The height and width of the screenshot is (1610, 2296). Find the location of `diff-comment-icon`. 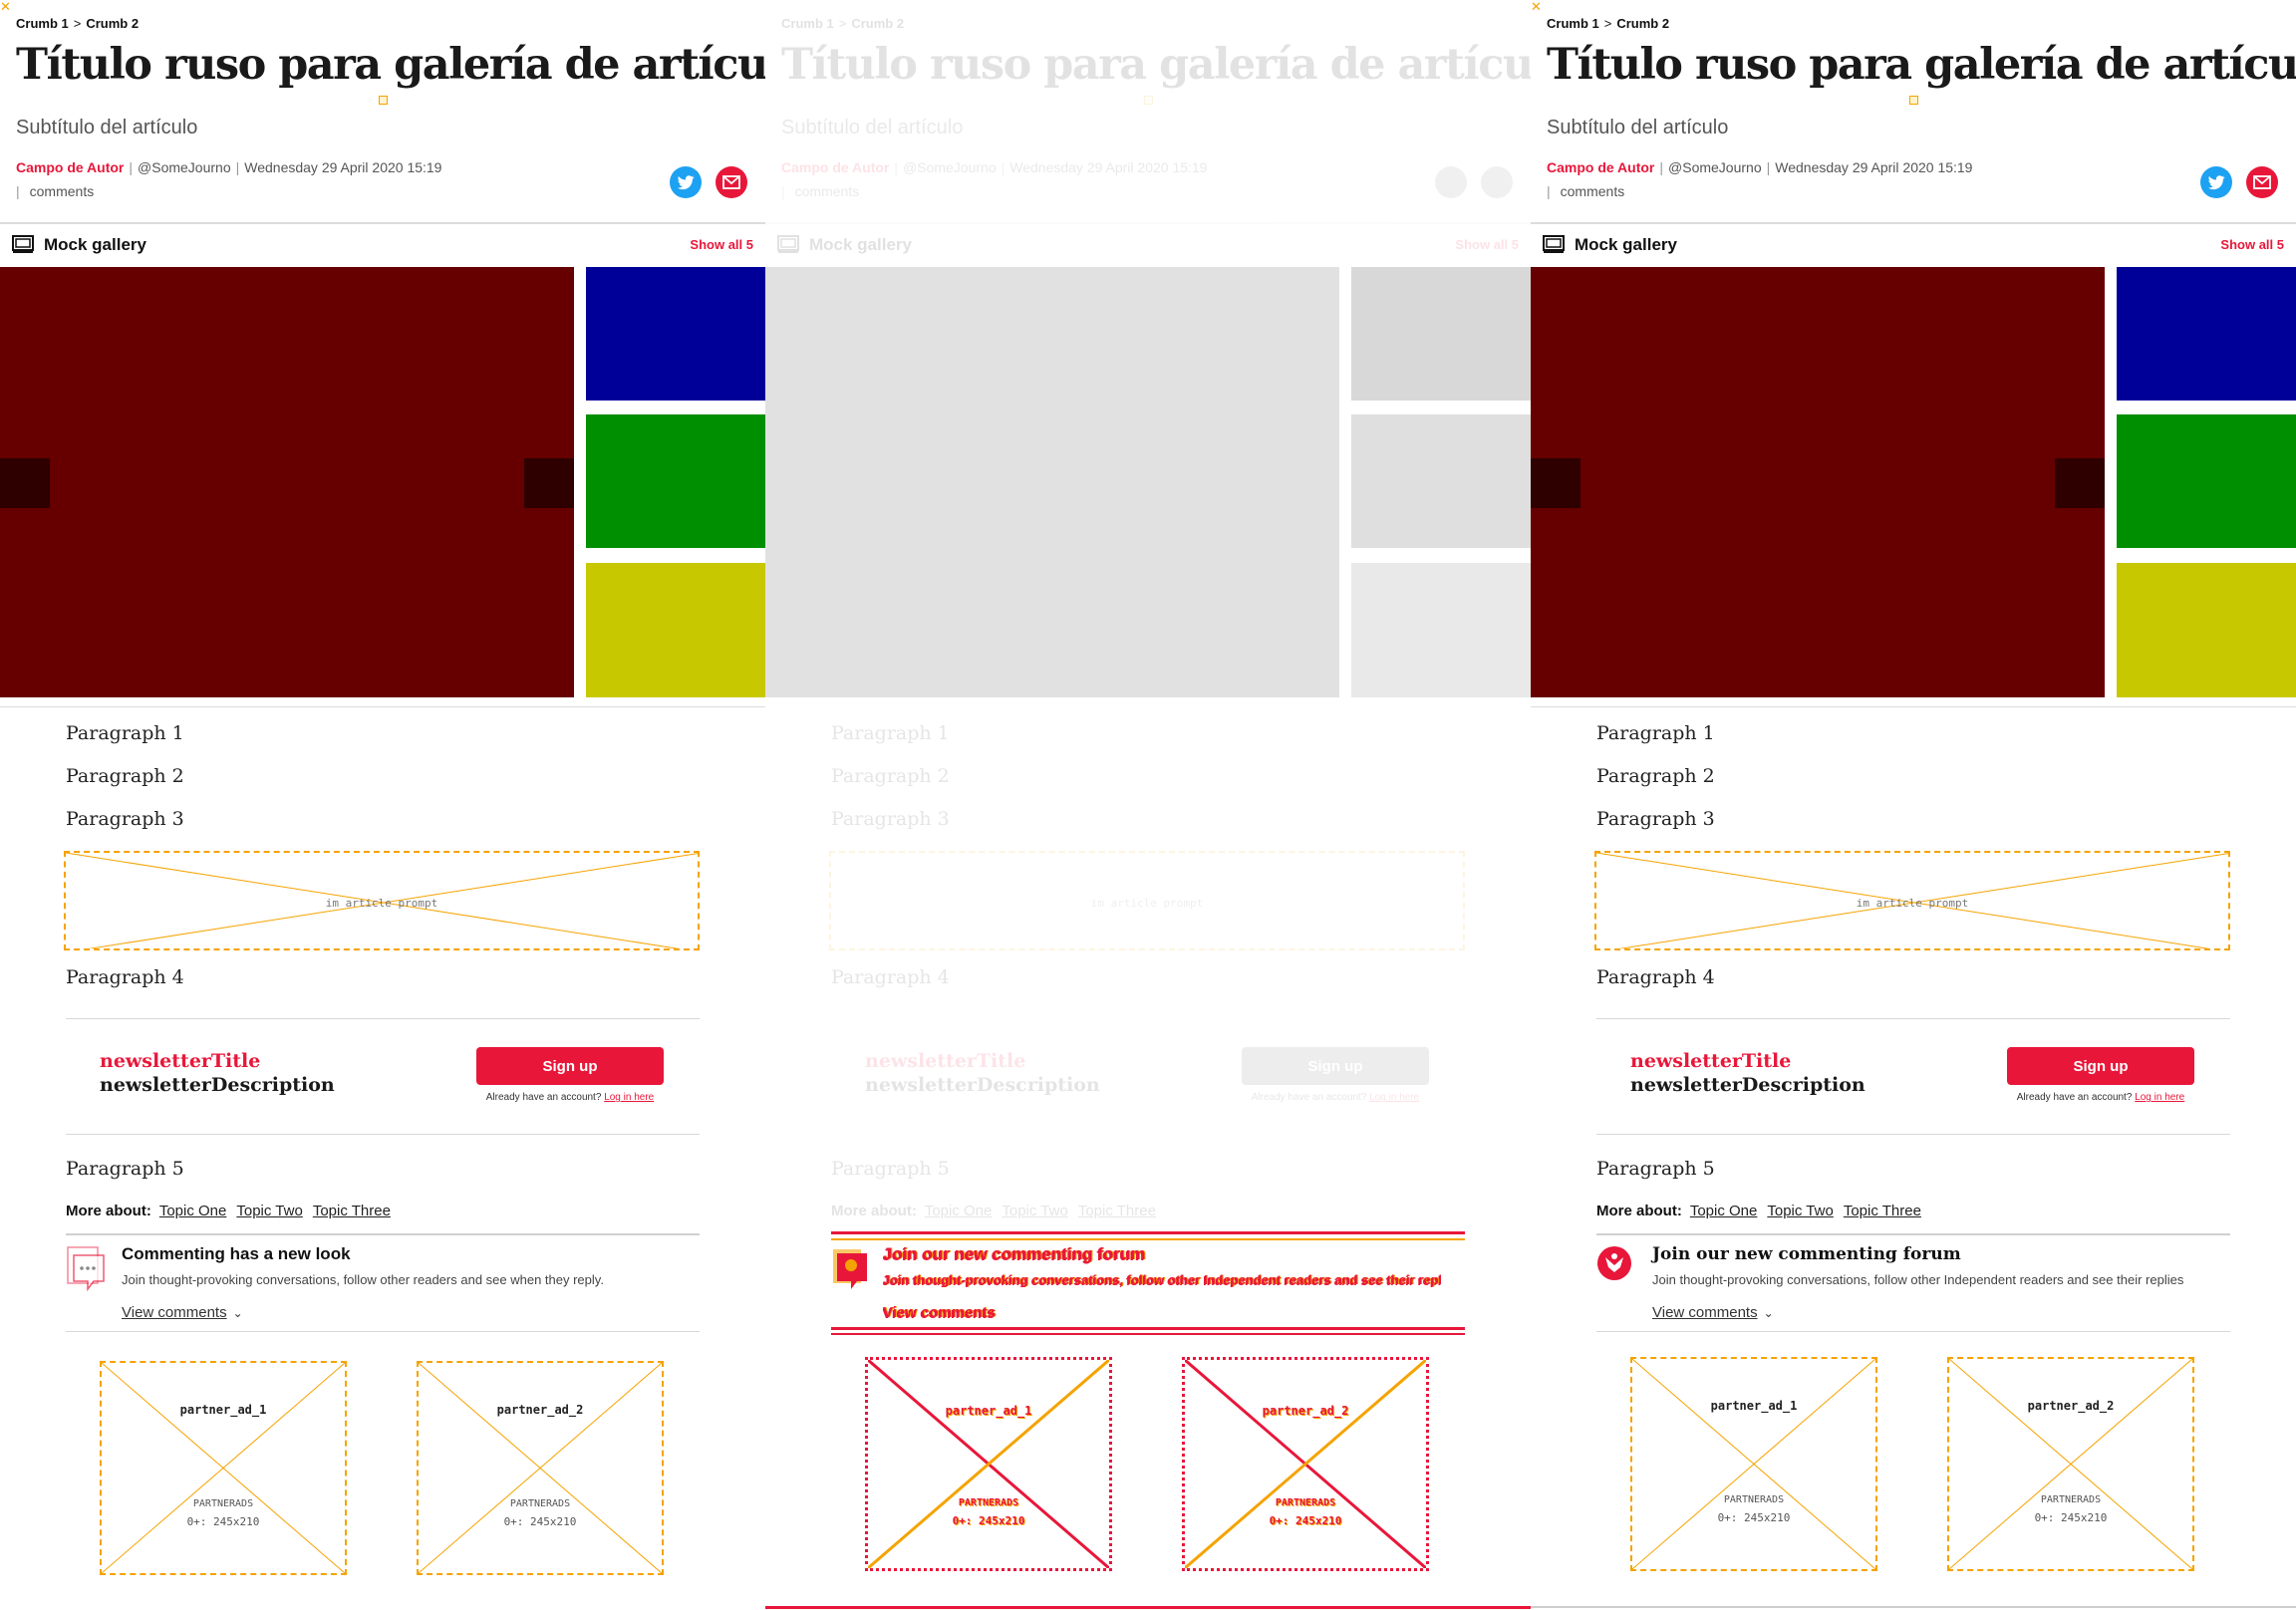

diff-comment-icon is located at coordinates (850, 1269).